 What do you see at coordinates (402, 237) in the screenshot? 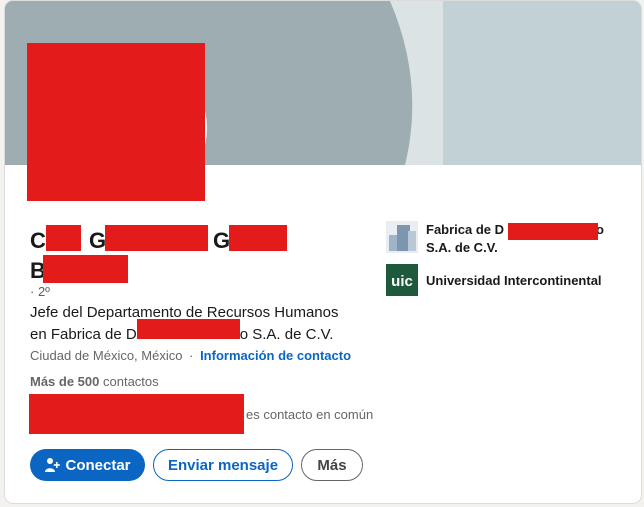
I see `company-logo` at bounding box center [402, 237].